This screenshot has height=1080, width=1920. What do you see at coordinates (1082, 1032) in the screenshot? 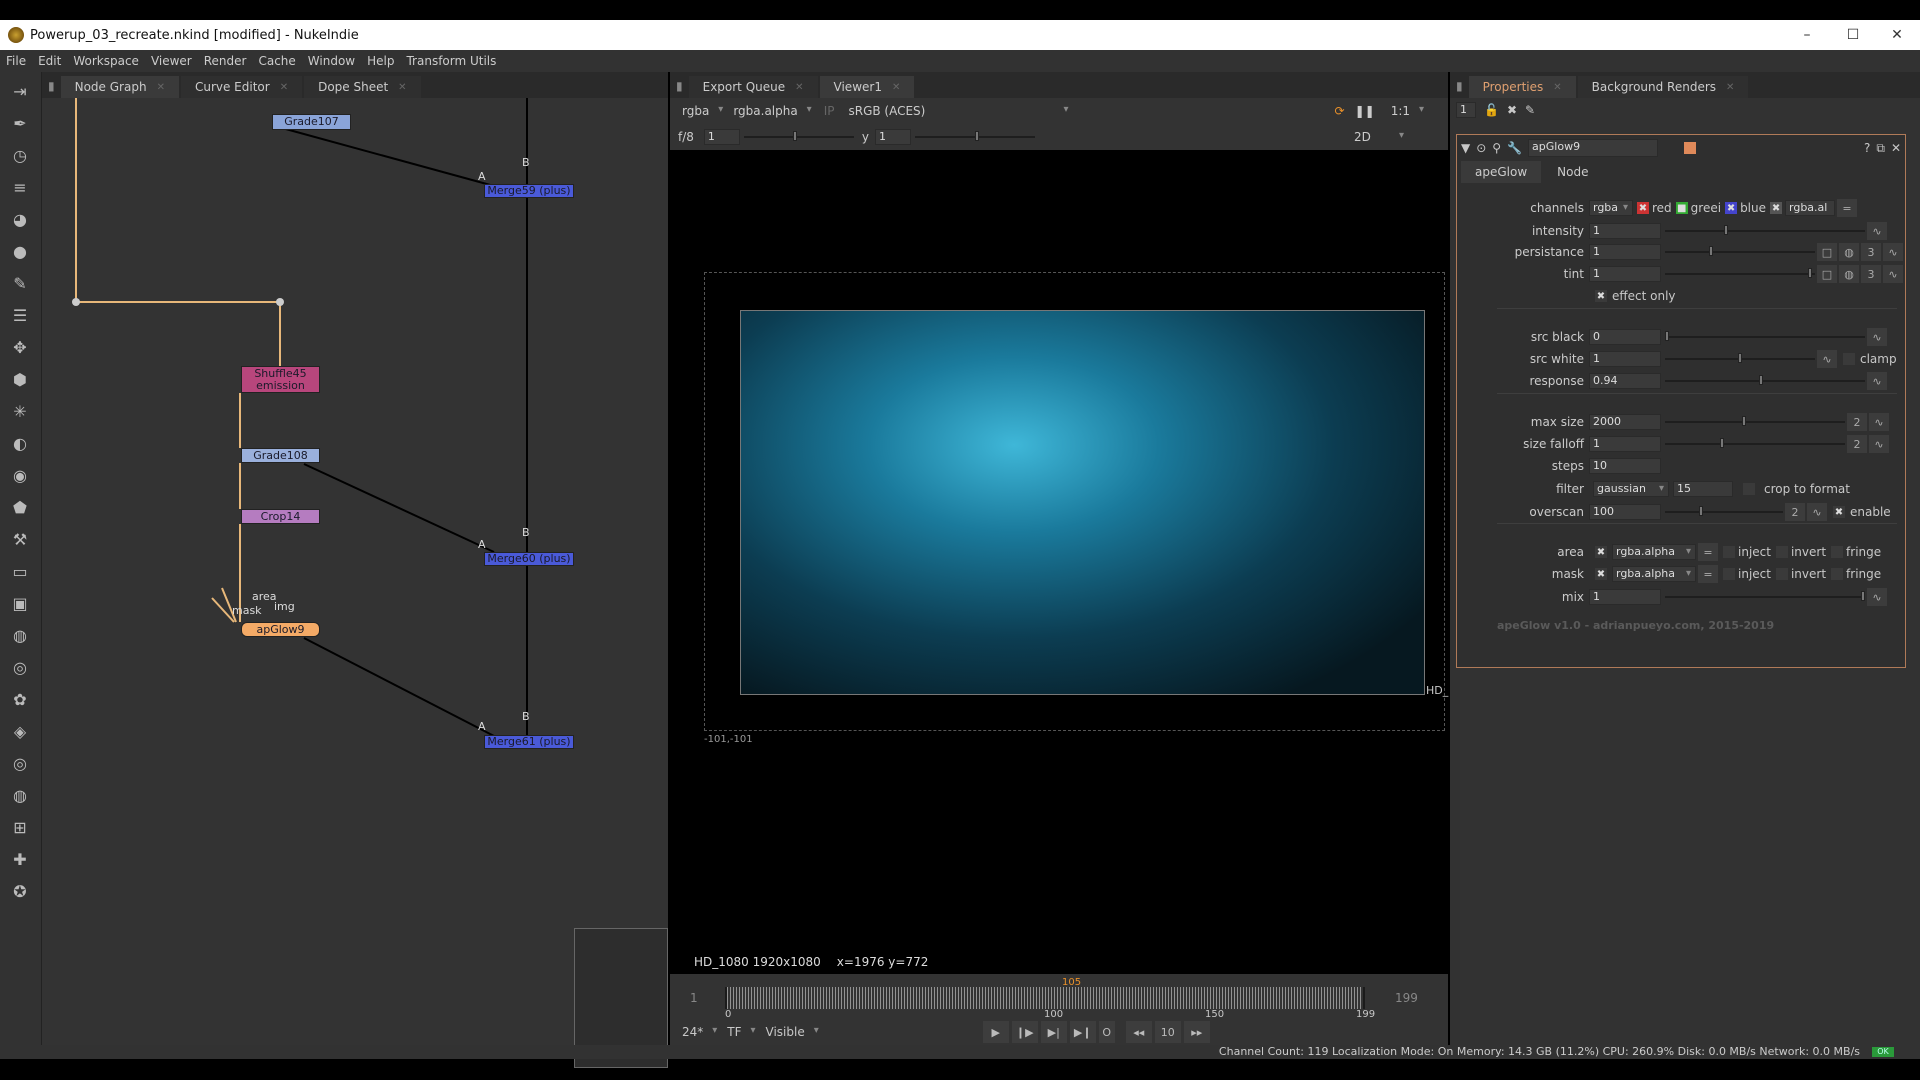
I see `last-frame-icon: ▶❙` at bounding box center [1082, 1032].